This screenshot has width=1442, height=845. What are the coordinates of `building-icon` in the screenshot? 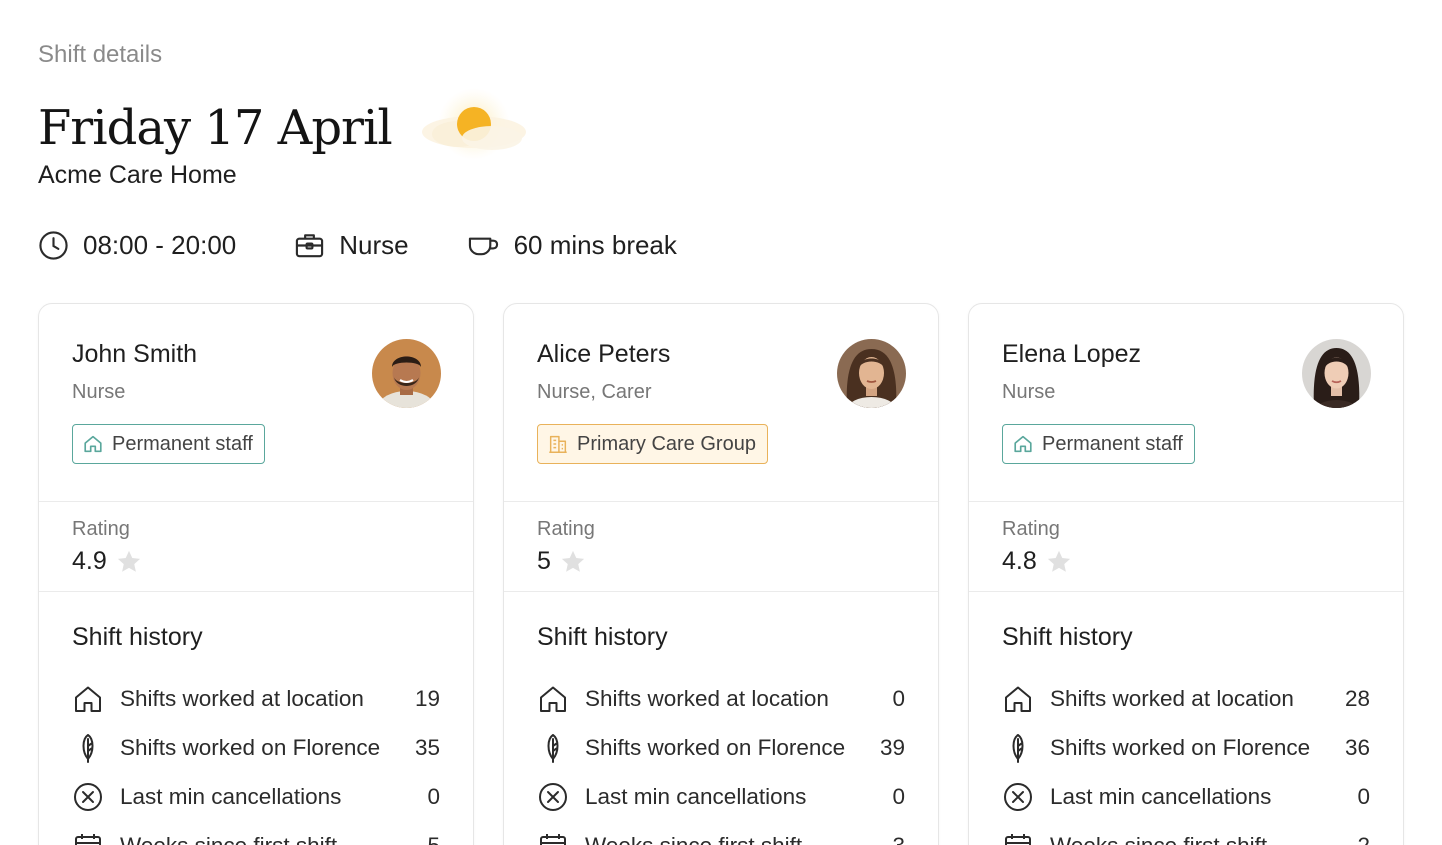 It's located at (558, 444).